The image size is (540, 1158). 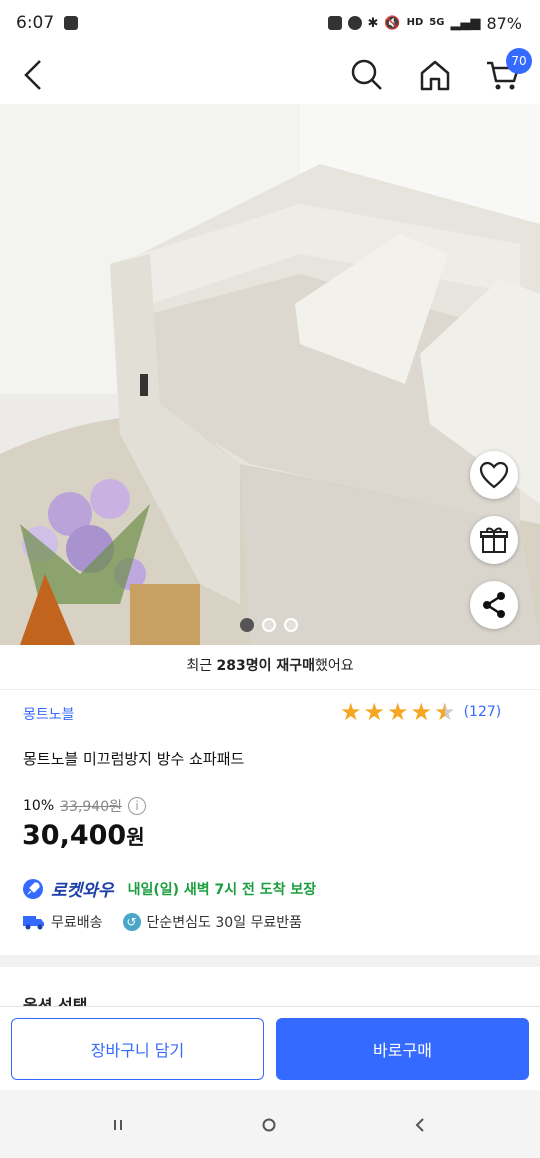 What do you see at coordinates (82, 891) in the screenshot?
I see `rocket-wow-label: 로켓와우` at bounding box center [82, 891].